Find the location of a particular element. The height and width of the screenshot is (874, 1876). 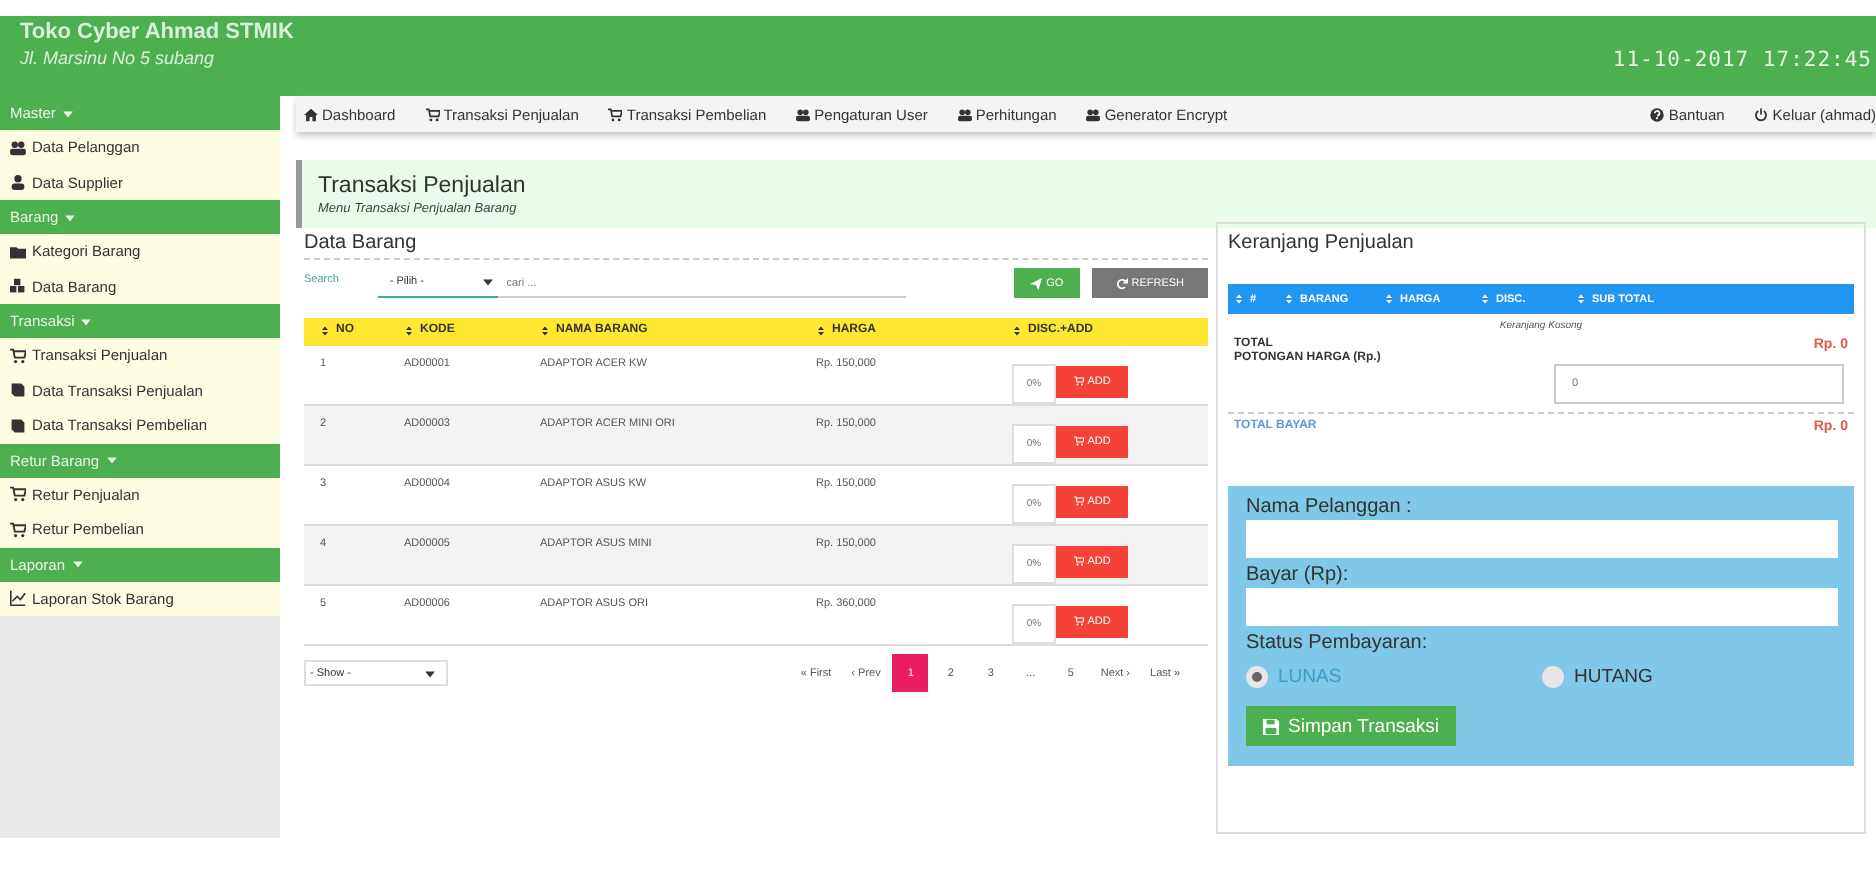

cart-title: Keranjang Penjualan is located at coordinates (1322, 243).